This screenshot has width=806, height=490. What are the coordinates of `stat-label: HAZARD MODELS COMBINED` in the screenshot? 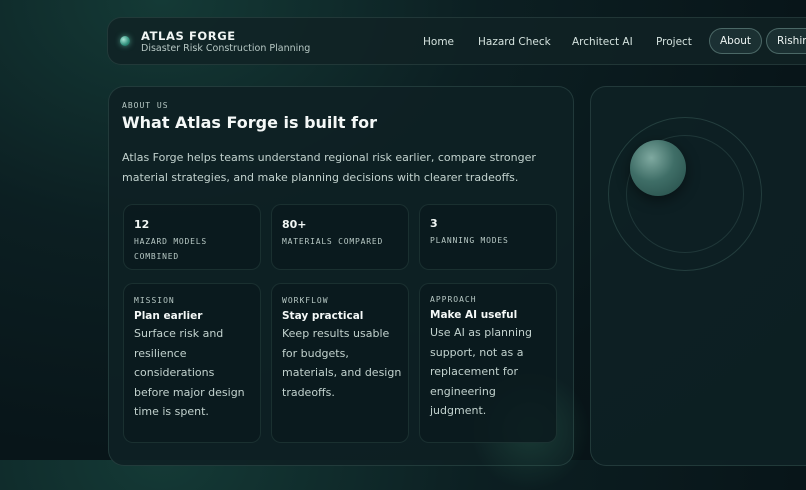 It's located at (171, 249).